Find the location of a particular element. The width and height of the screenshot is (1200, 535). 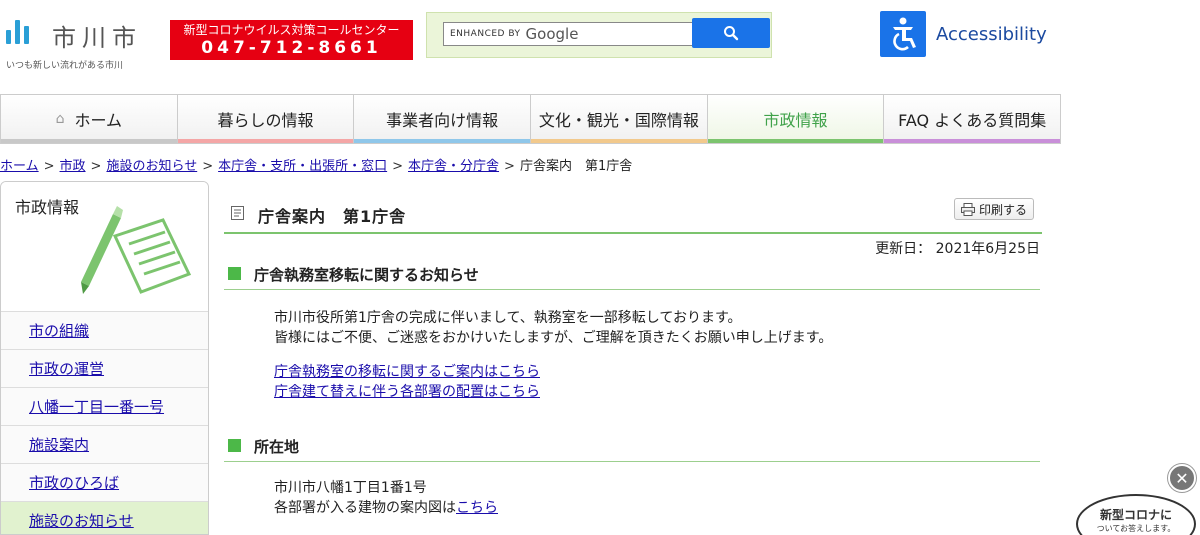

document-icon is located at coordinates (237, 213).